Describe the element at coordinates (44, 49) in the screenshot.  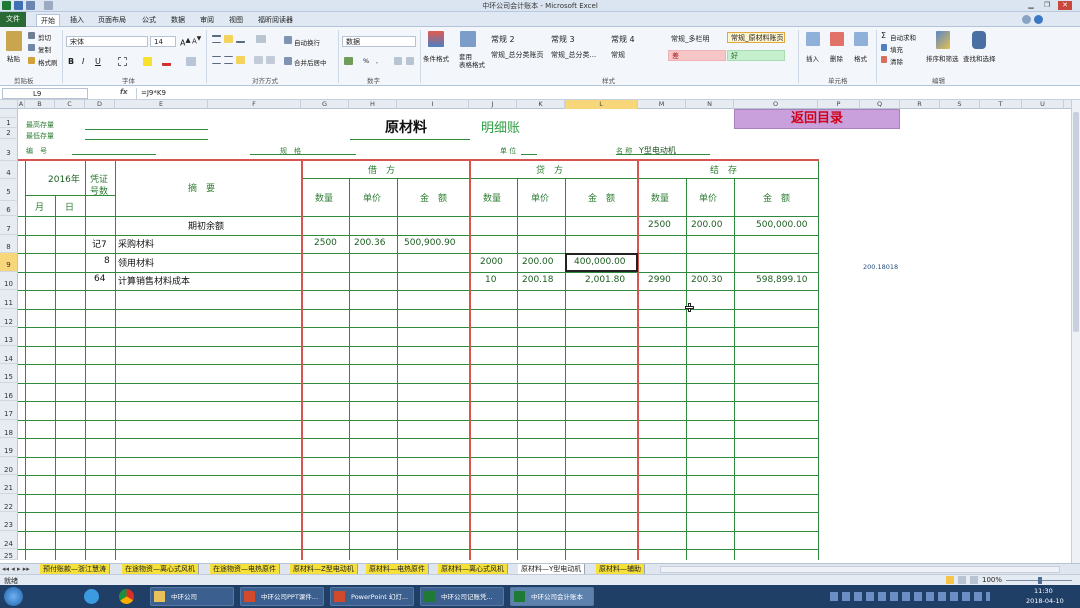
I see `copy-button: 复制` at that location.